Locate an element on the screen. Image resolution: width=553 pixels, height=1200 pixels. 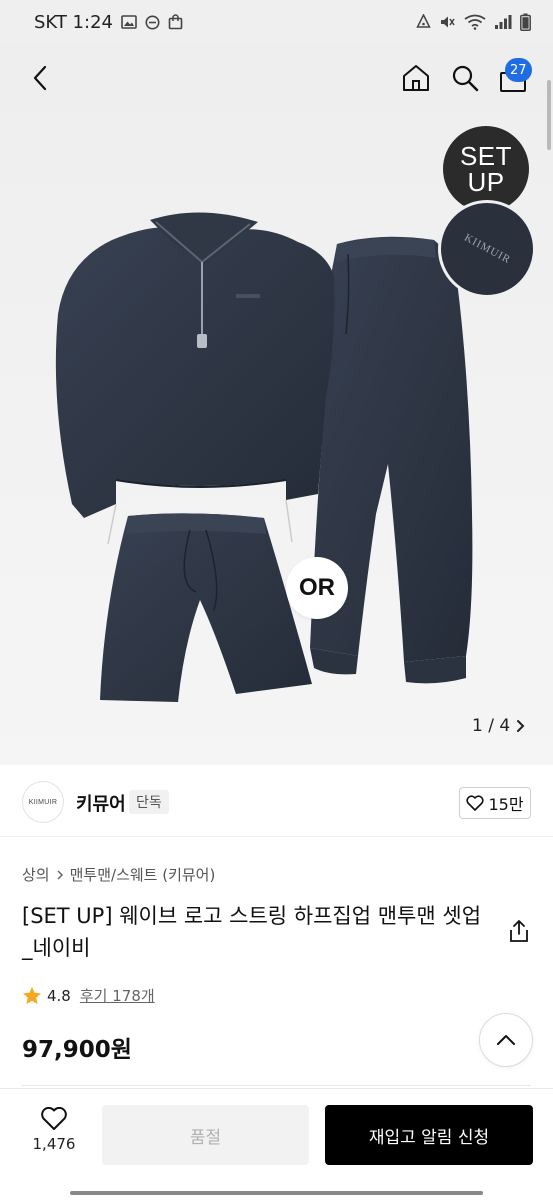
shopping-bag-notification-icon is located at coordinates (175, 22).